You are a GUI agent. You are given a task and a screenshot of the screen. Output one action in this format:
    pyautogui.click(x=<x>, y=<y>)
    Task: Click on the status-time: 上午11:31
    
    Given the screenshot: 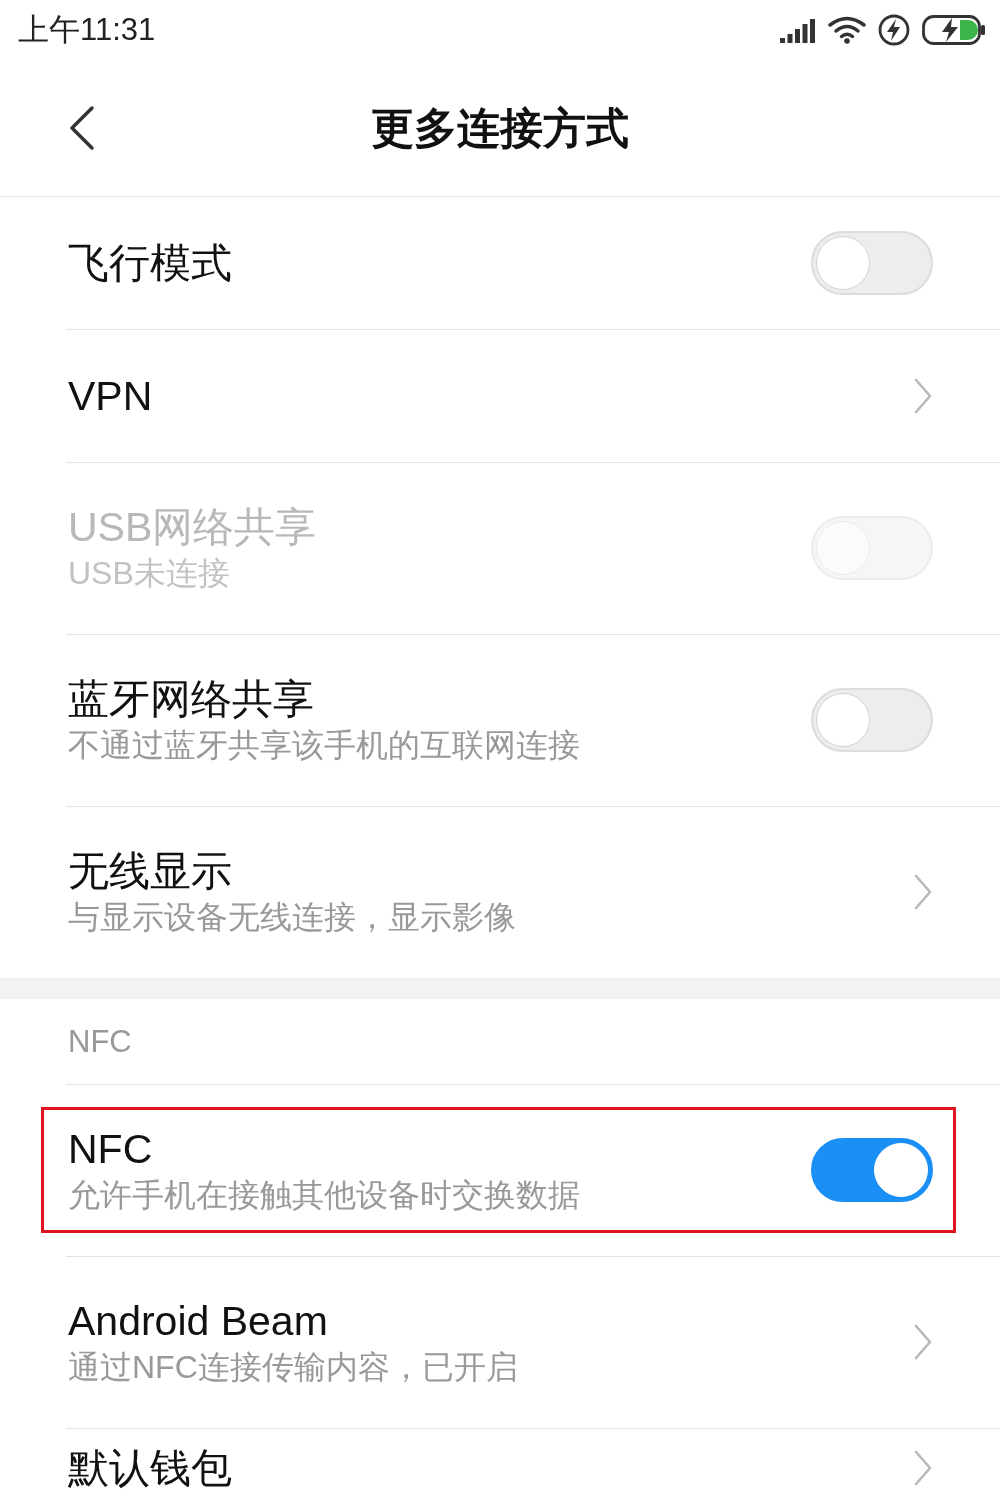 What is the action you would take?
    pyautogui.click(x=87, y=30)
    